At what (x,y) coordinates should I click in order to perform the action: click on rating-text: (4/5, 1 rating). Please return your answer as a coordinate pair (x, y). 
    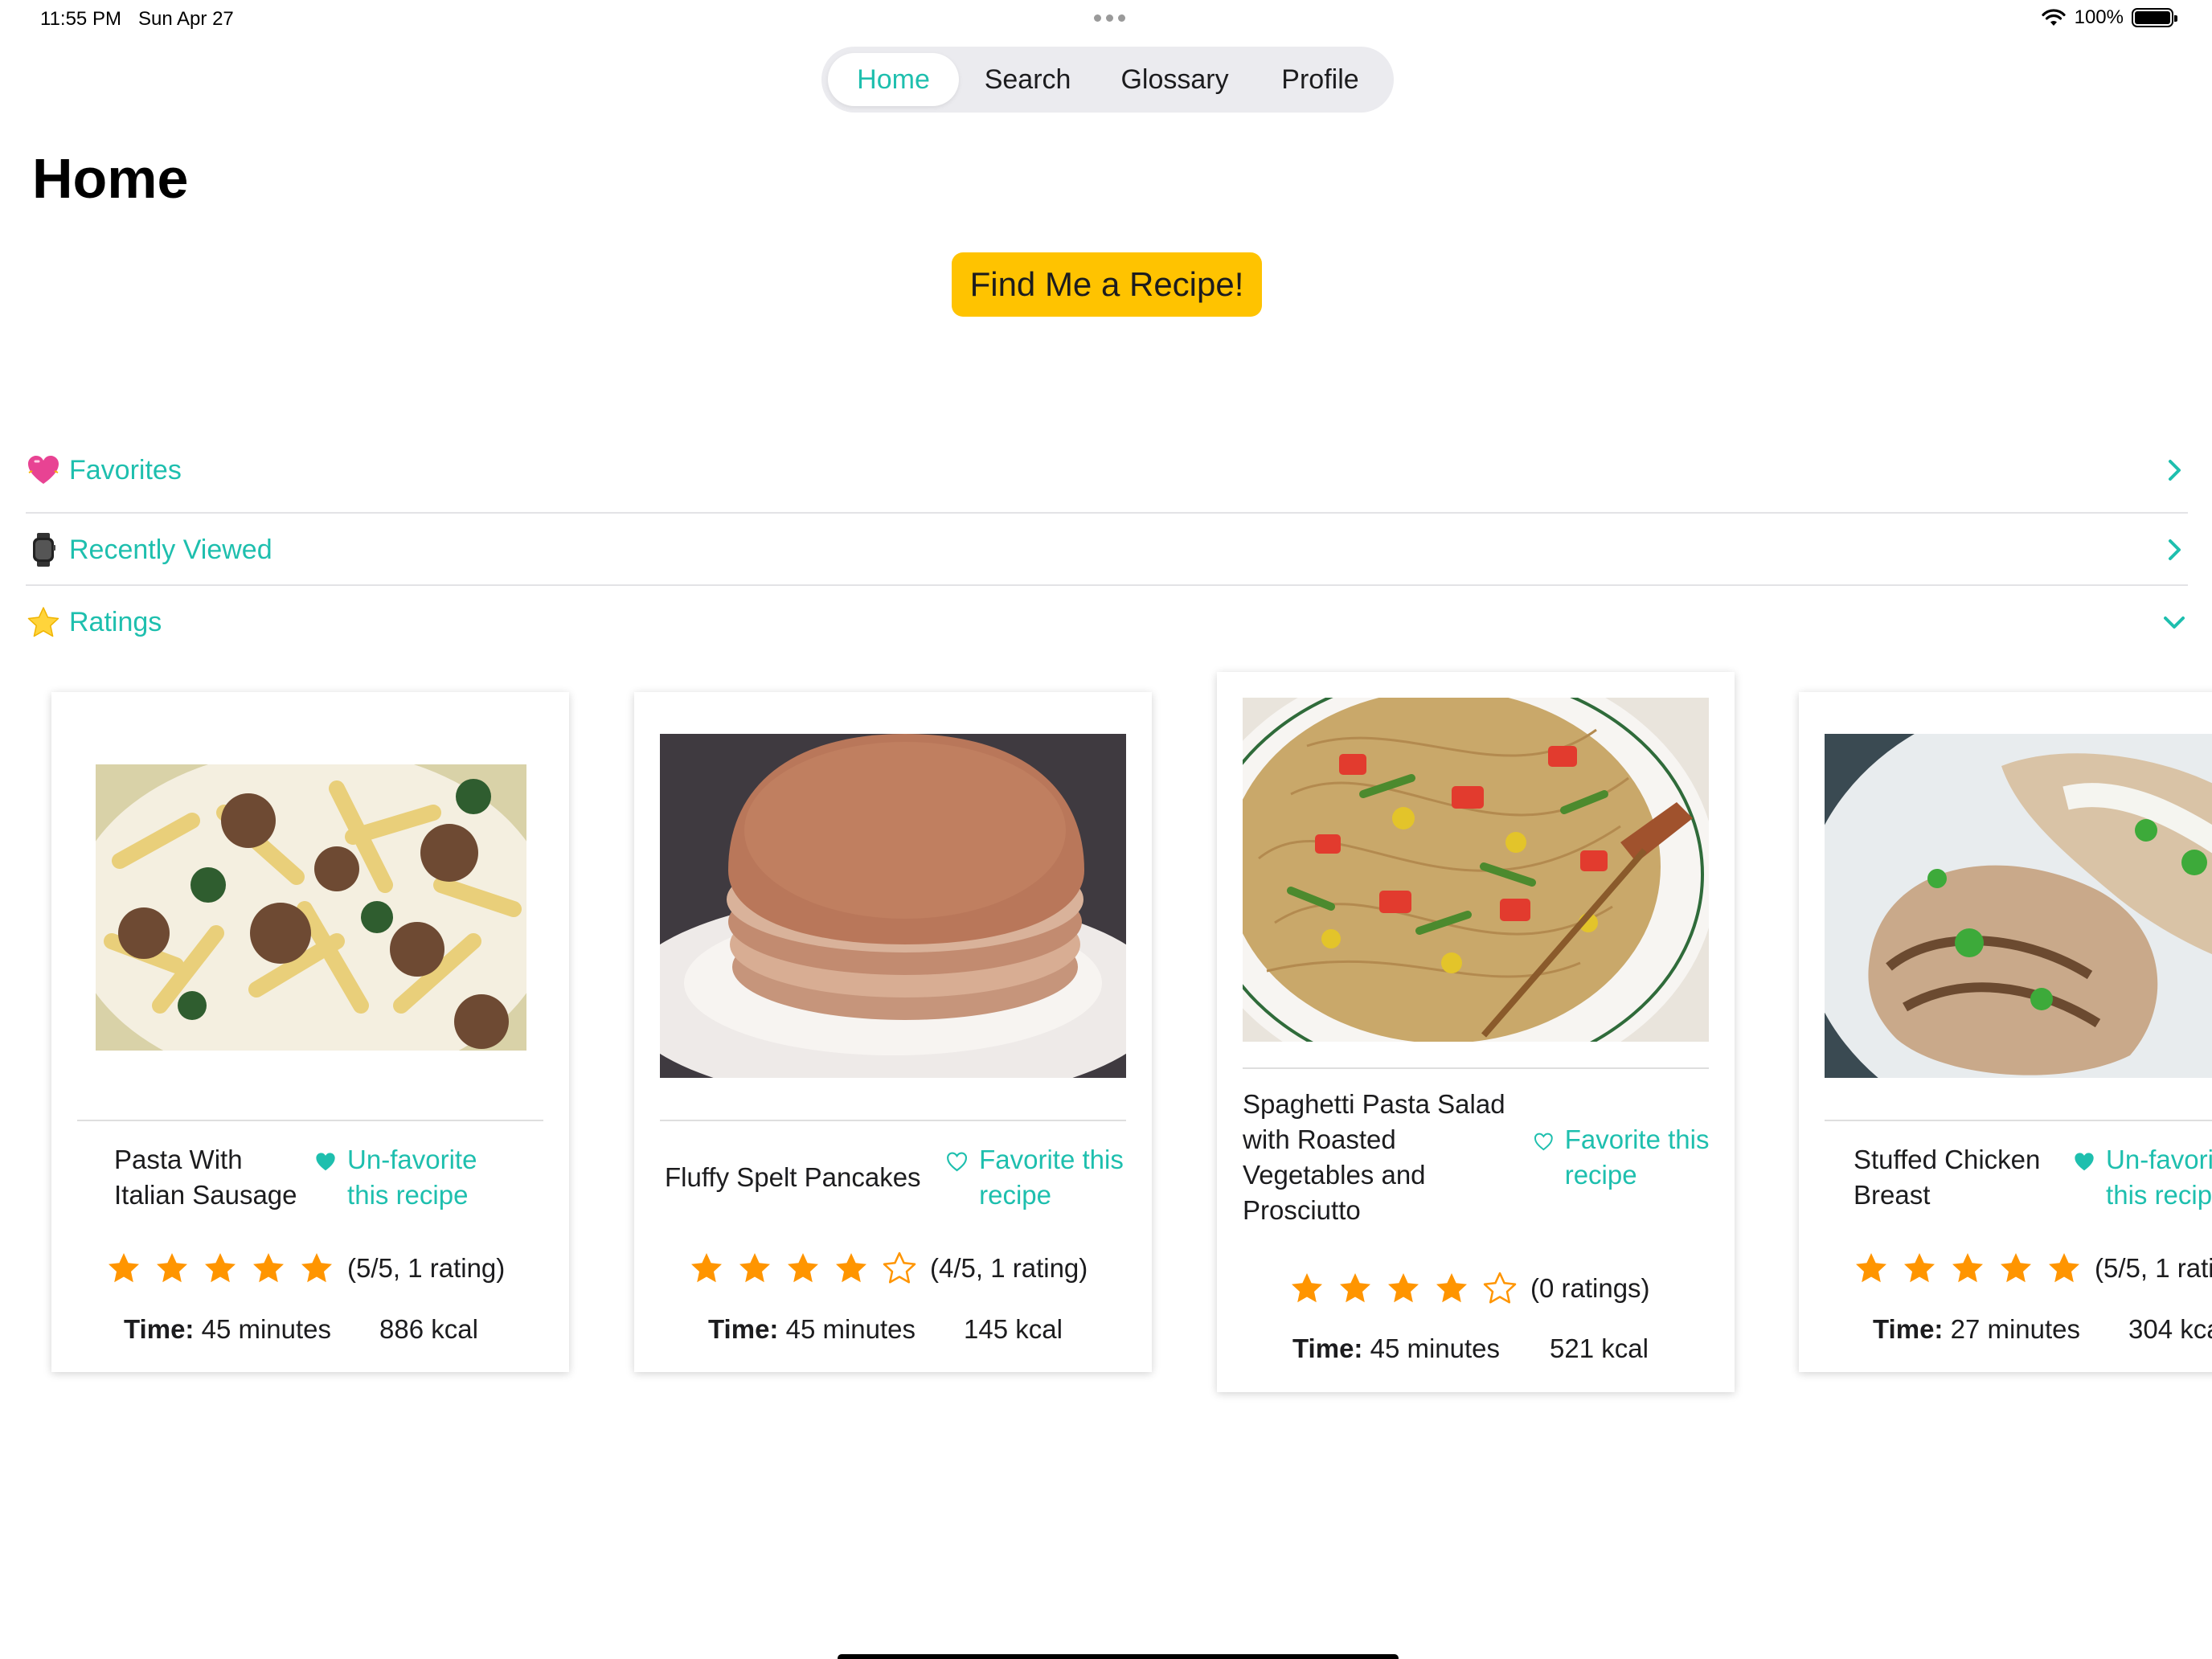
    Looking at the image, I should click on (1009, 1268).